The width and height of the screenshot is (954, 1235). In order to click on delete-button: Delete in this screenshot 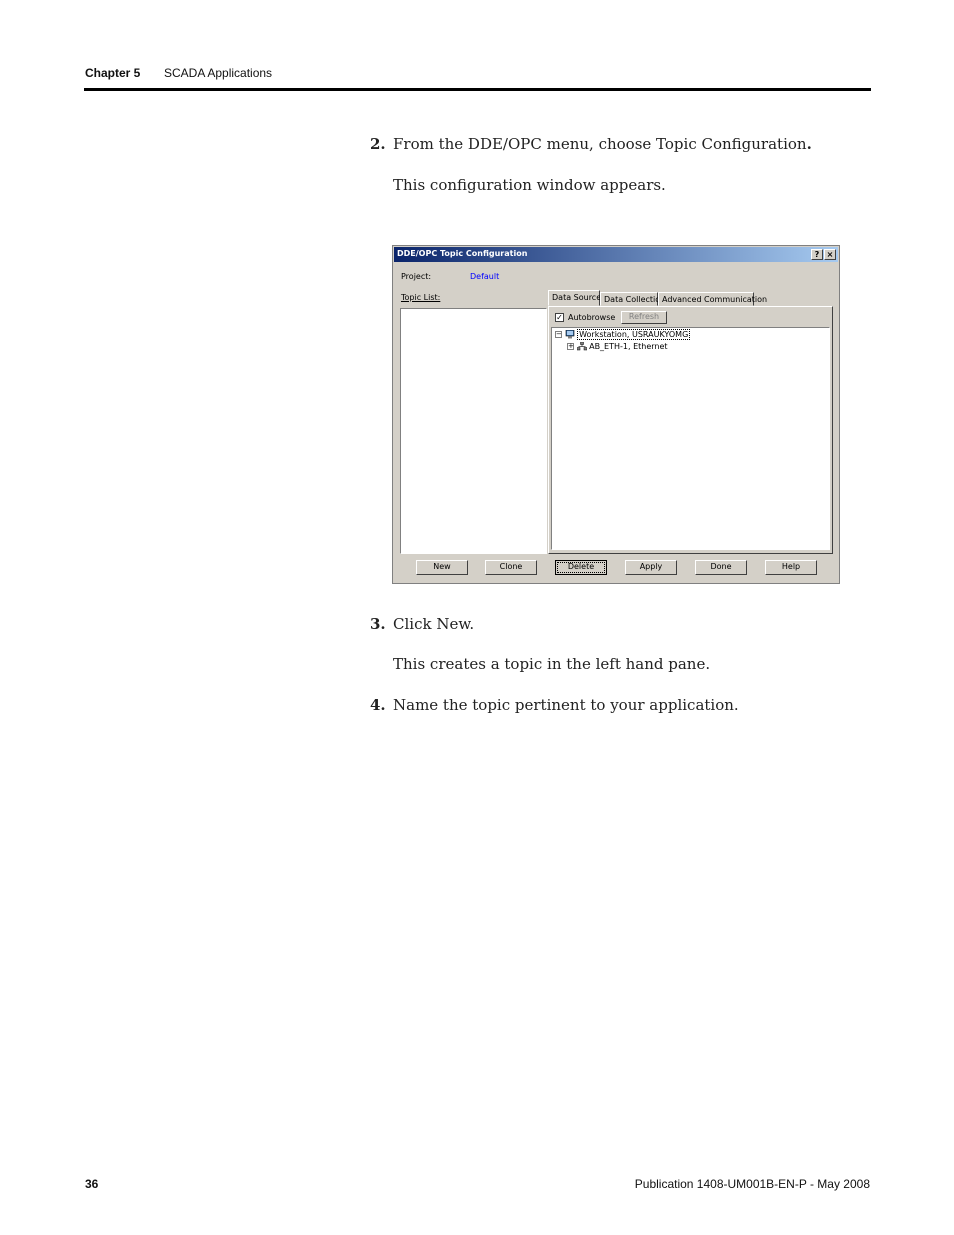, I will do `click(581, 567)`.